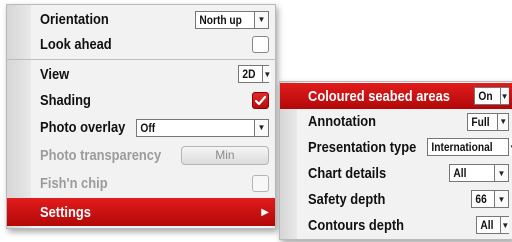  I want to click on coloured-seabed-dropdown: On ▼, so click(491, 96).